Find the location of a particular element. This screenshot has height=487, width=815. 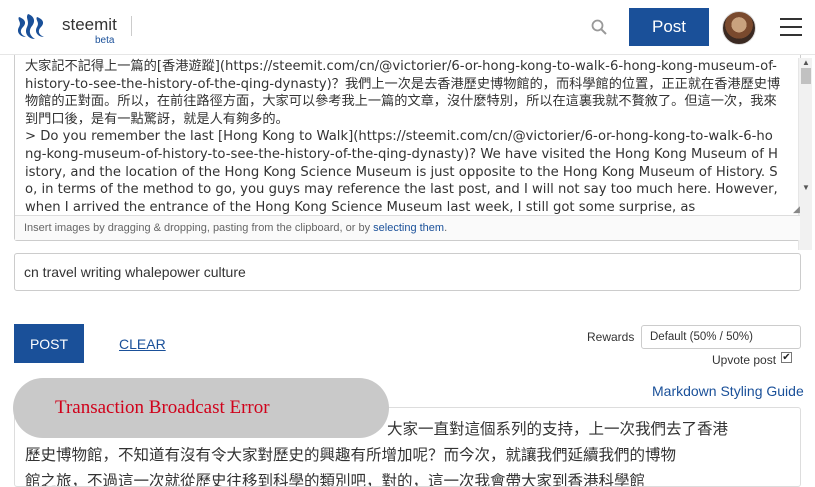

resize-handle-icon: ◢ is located at coordinates (798, 209).